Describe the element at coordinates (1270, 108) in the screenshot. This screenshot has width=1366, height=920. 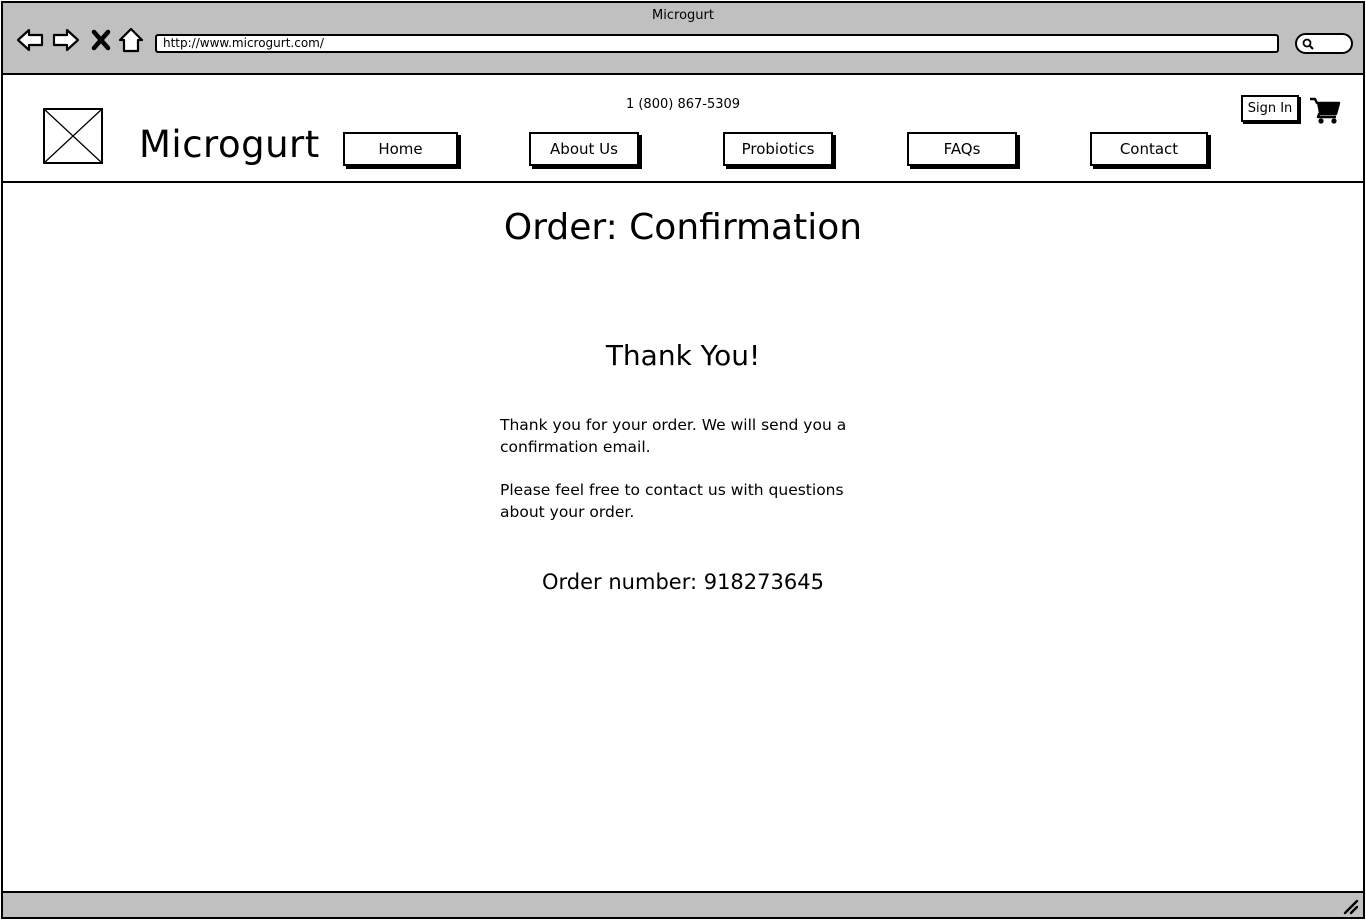
I see `sign-in-button: Sign In` at that location.